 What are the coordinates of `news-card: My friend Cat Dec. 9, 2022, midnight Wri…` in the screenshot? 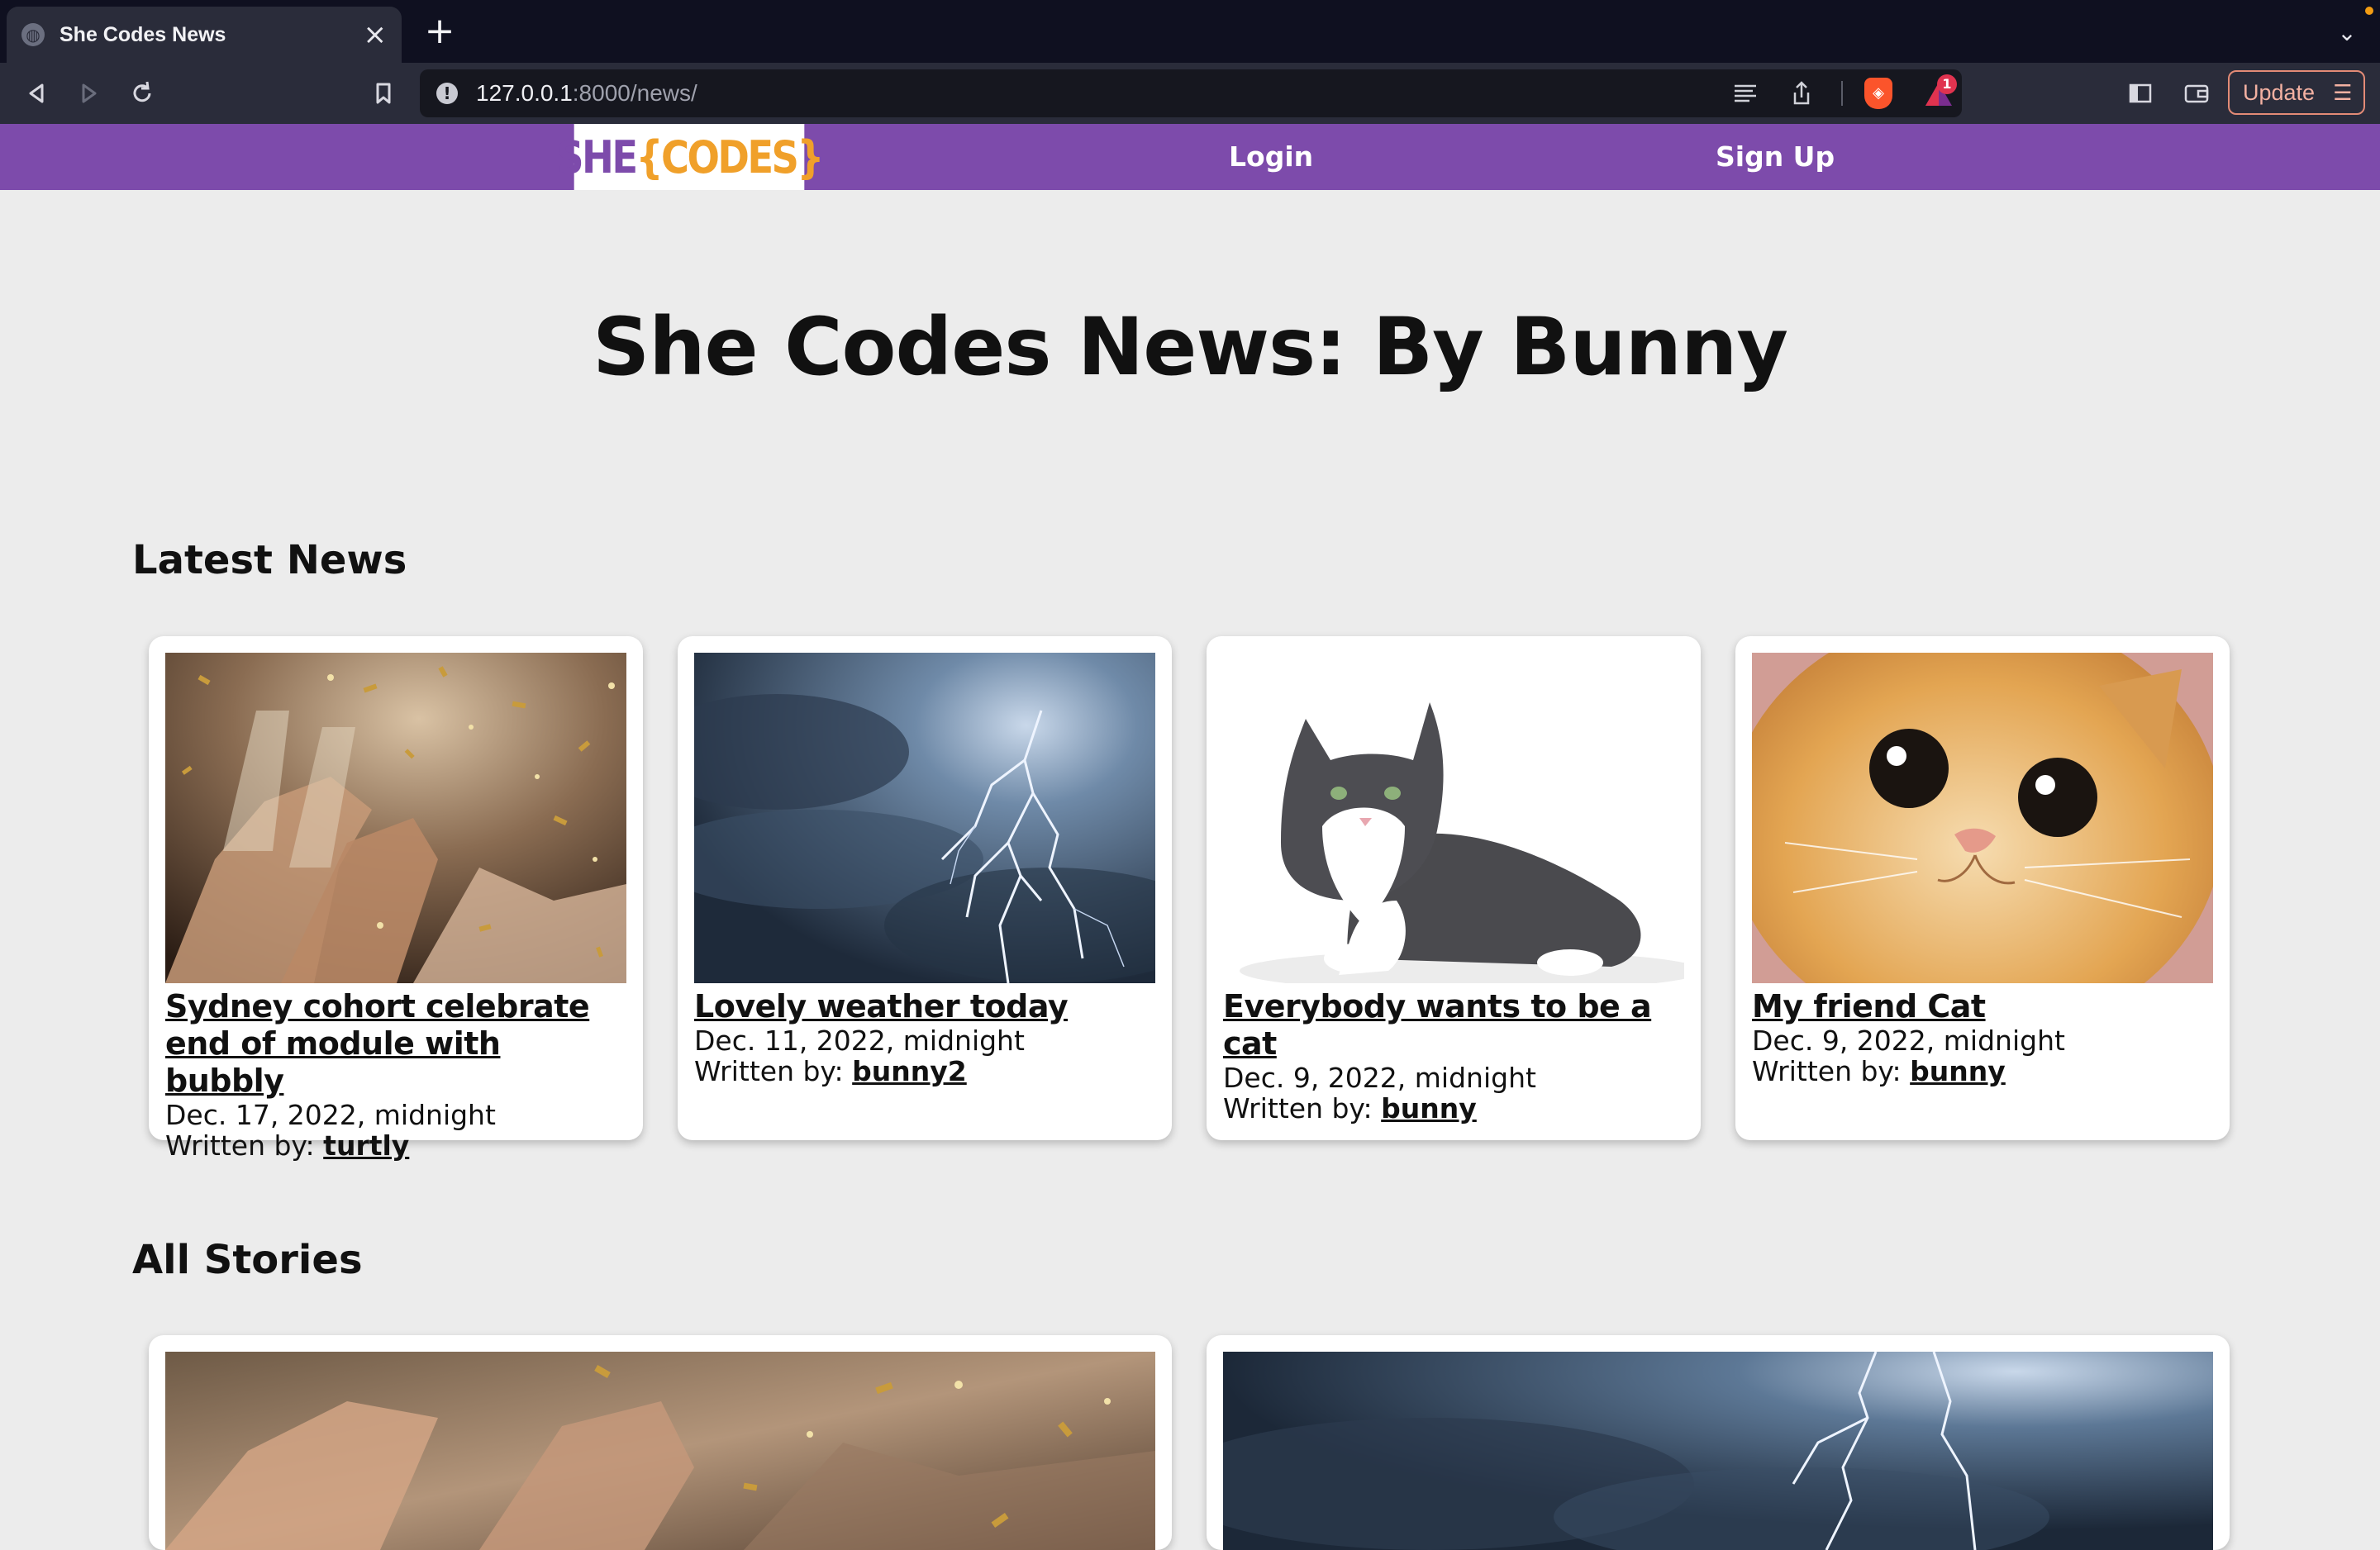 It's located at (1982, 888).